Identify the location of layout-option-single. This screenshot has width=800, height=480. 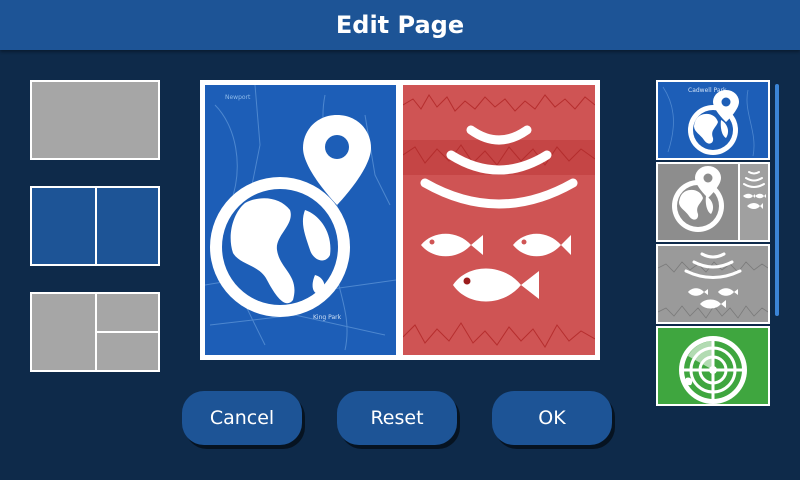
(95, 120).